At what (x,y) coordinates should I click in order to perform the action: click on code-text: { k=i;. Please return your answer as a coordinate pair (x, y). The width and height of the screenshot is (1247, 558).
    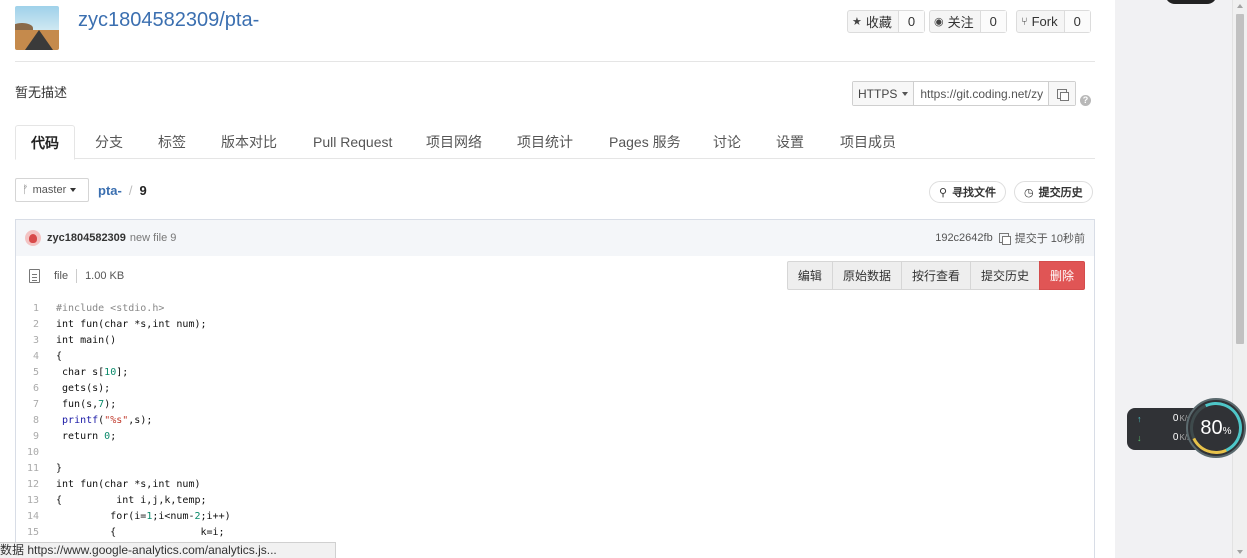
    Looking at the image, I should click on (140, 532).